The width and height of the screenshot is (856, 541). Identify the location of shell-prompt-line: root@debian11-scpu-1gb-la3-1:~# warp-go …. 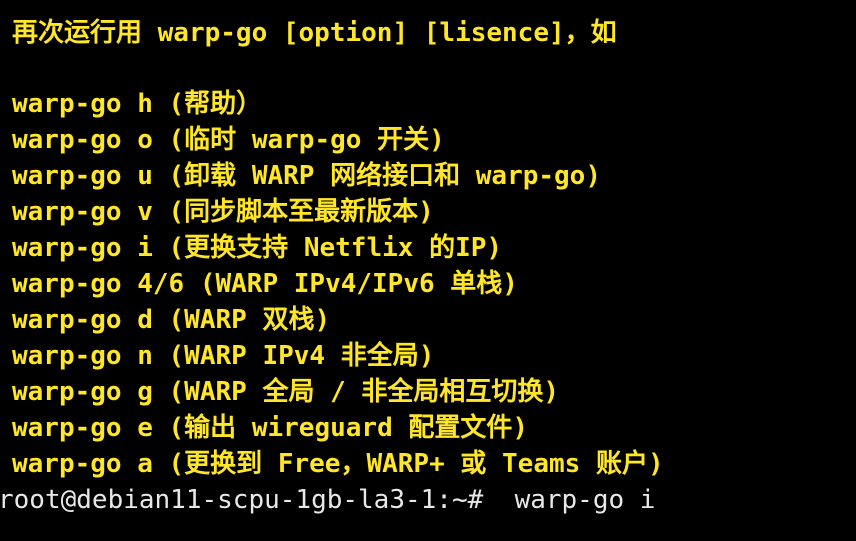
(327, 500).